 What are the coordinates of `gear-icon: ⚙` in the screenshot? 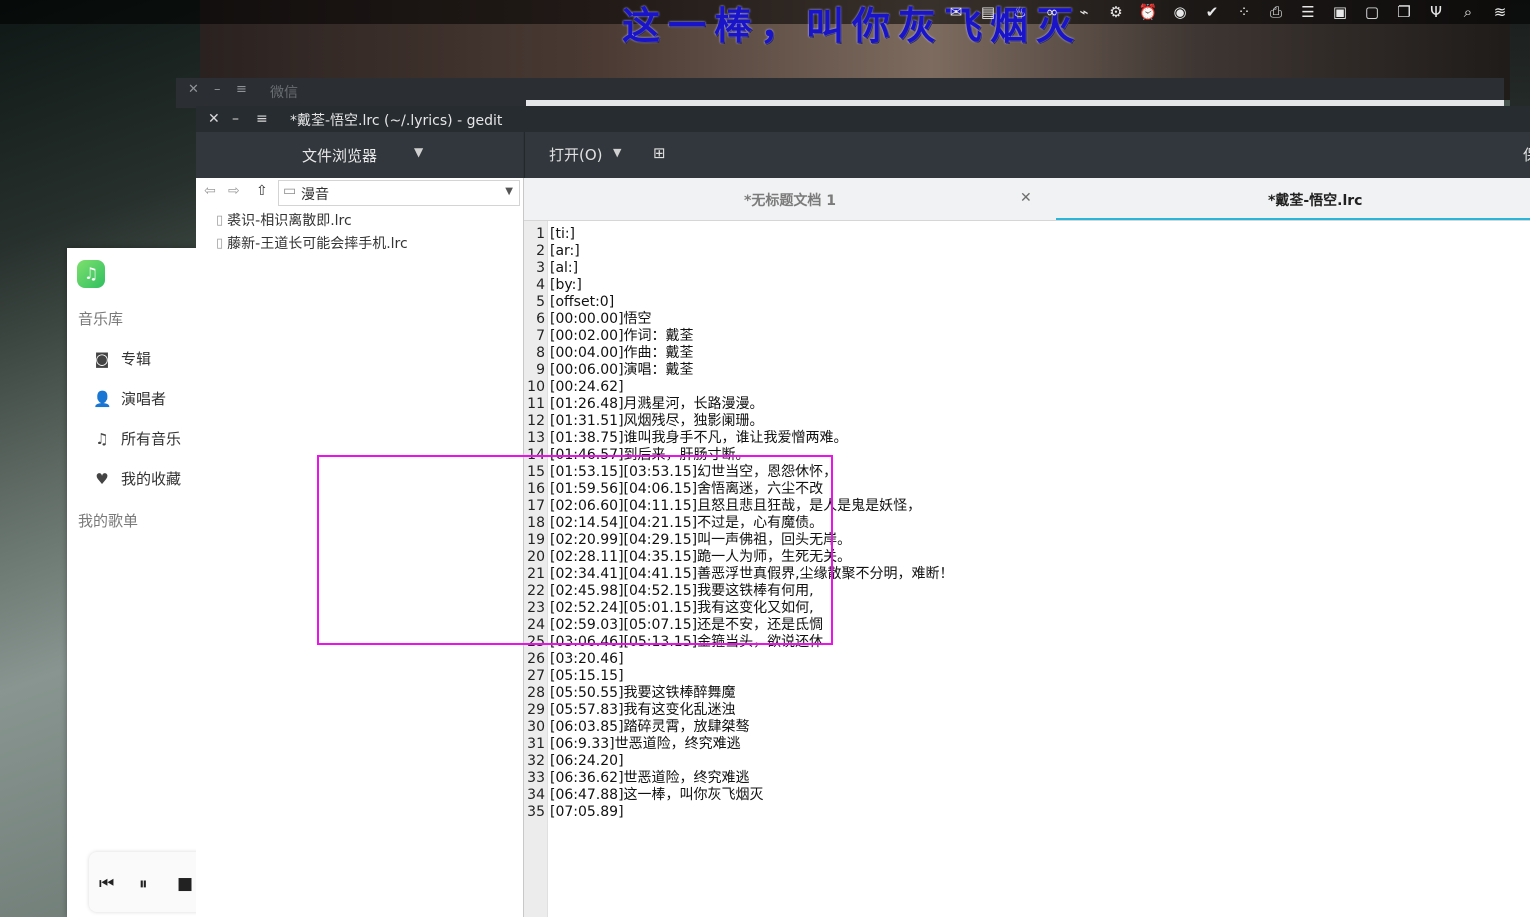 It's located at (1116, 12).